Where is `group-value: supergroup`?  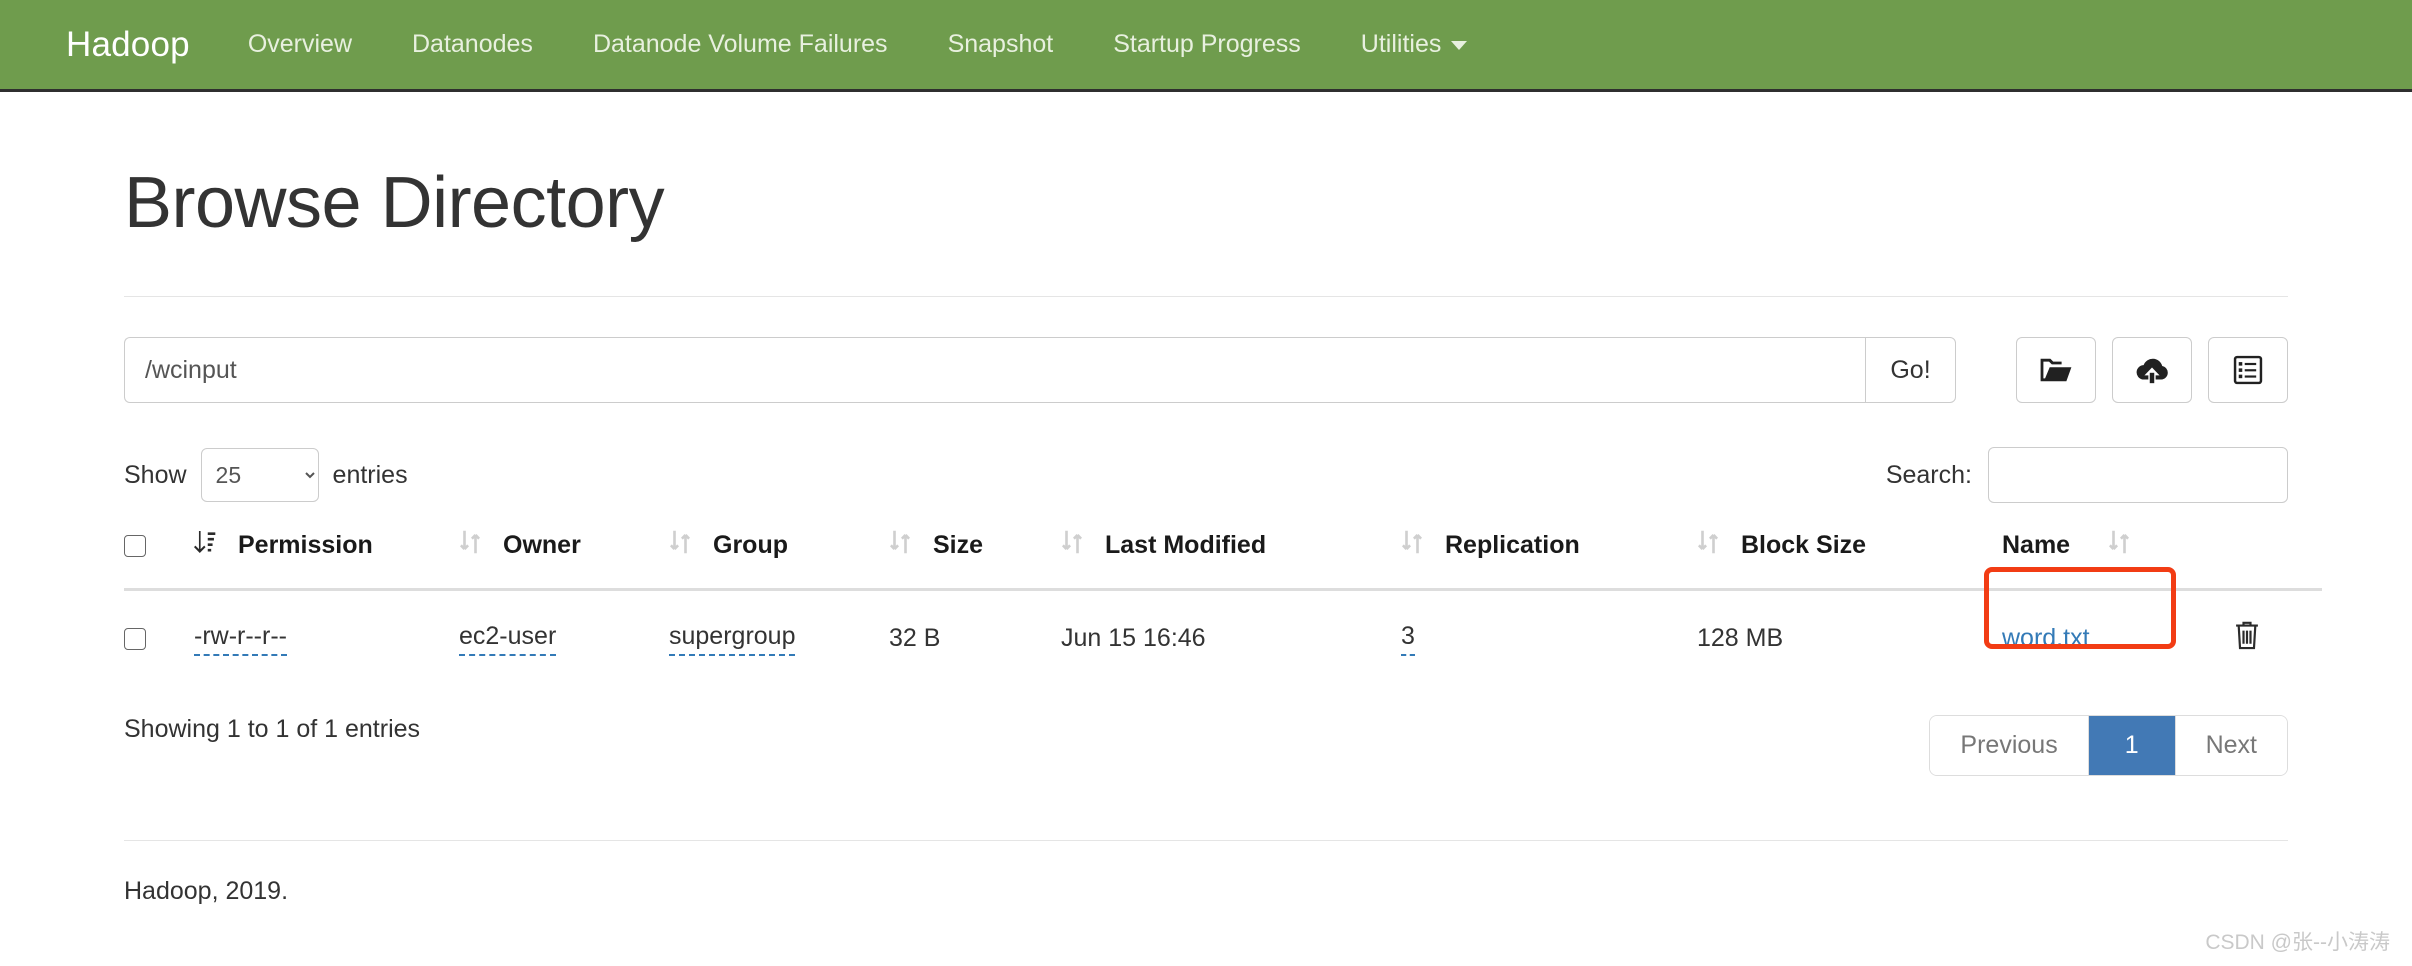
group-value: supergroup is located at coordinates (732, 639).